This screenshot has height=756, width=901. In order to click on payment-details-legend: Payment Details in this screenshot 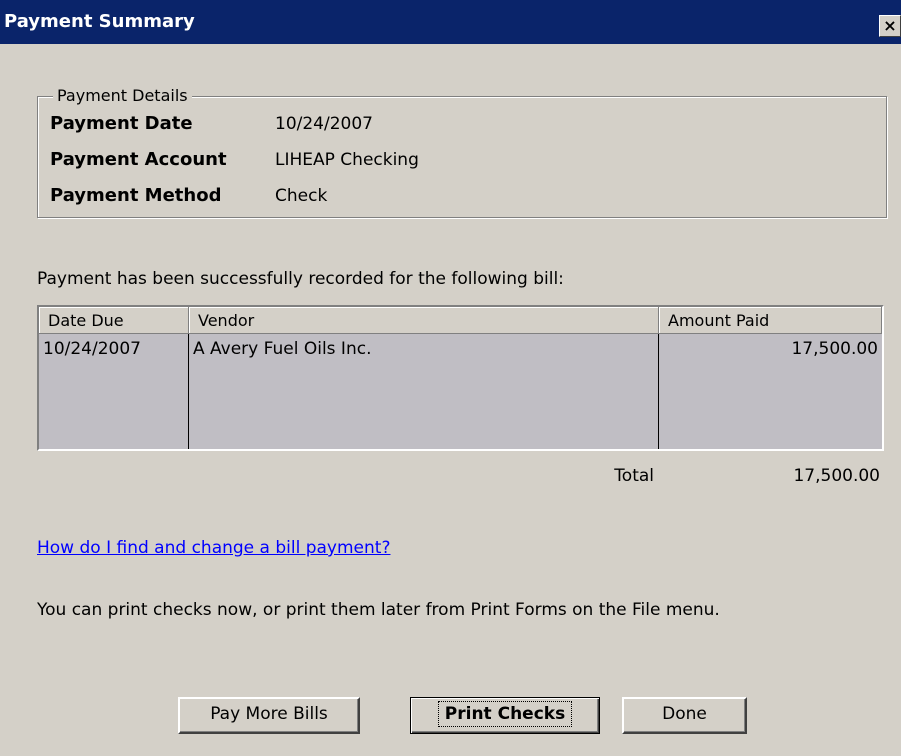, I will do `click(122, 96)`.